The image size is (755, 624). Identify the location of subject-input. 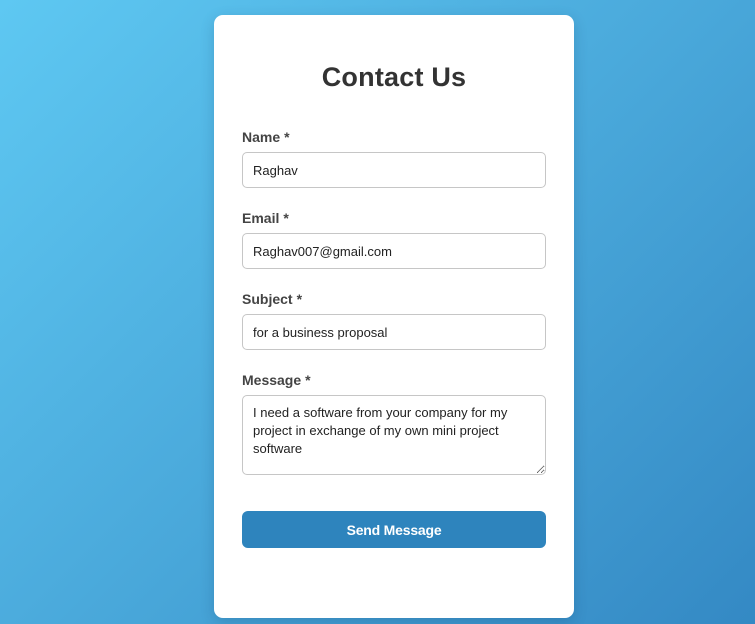
(394, 332).